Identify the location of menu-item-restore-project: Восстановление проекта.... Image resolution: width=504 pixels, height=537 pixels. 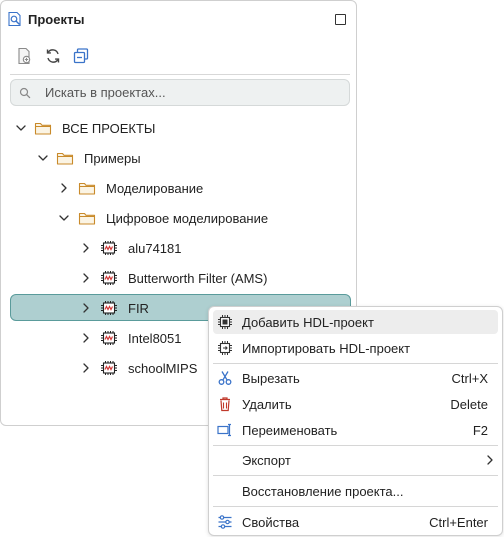
(355, 491).